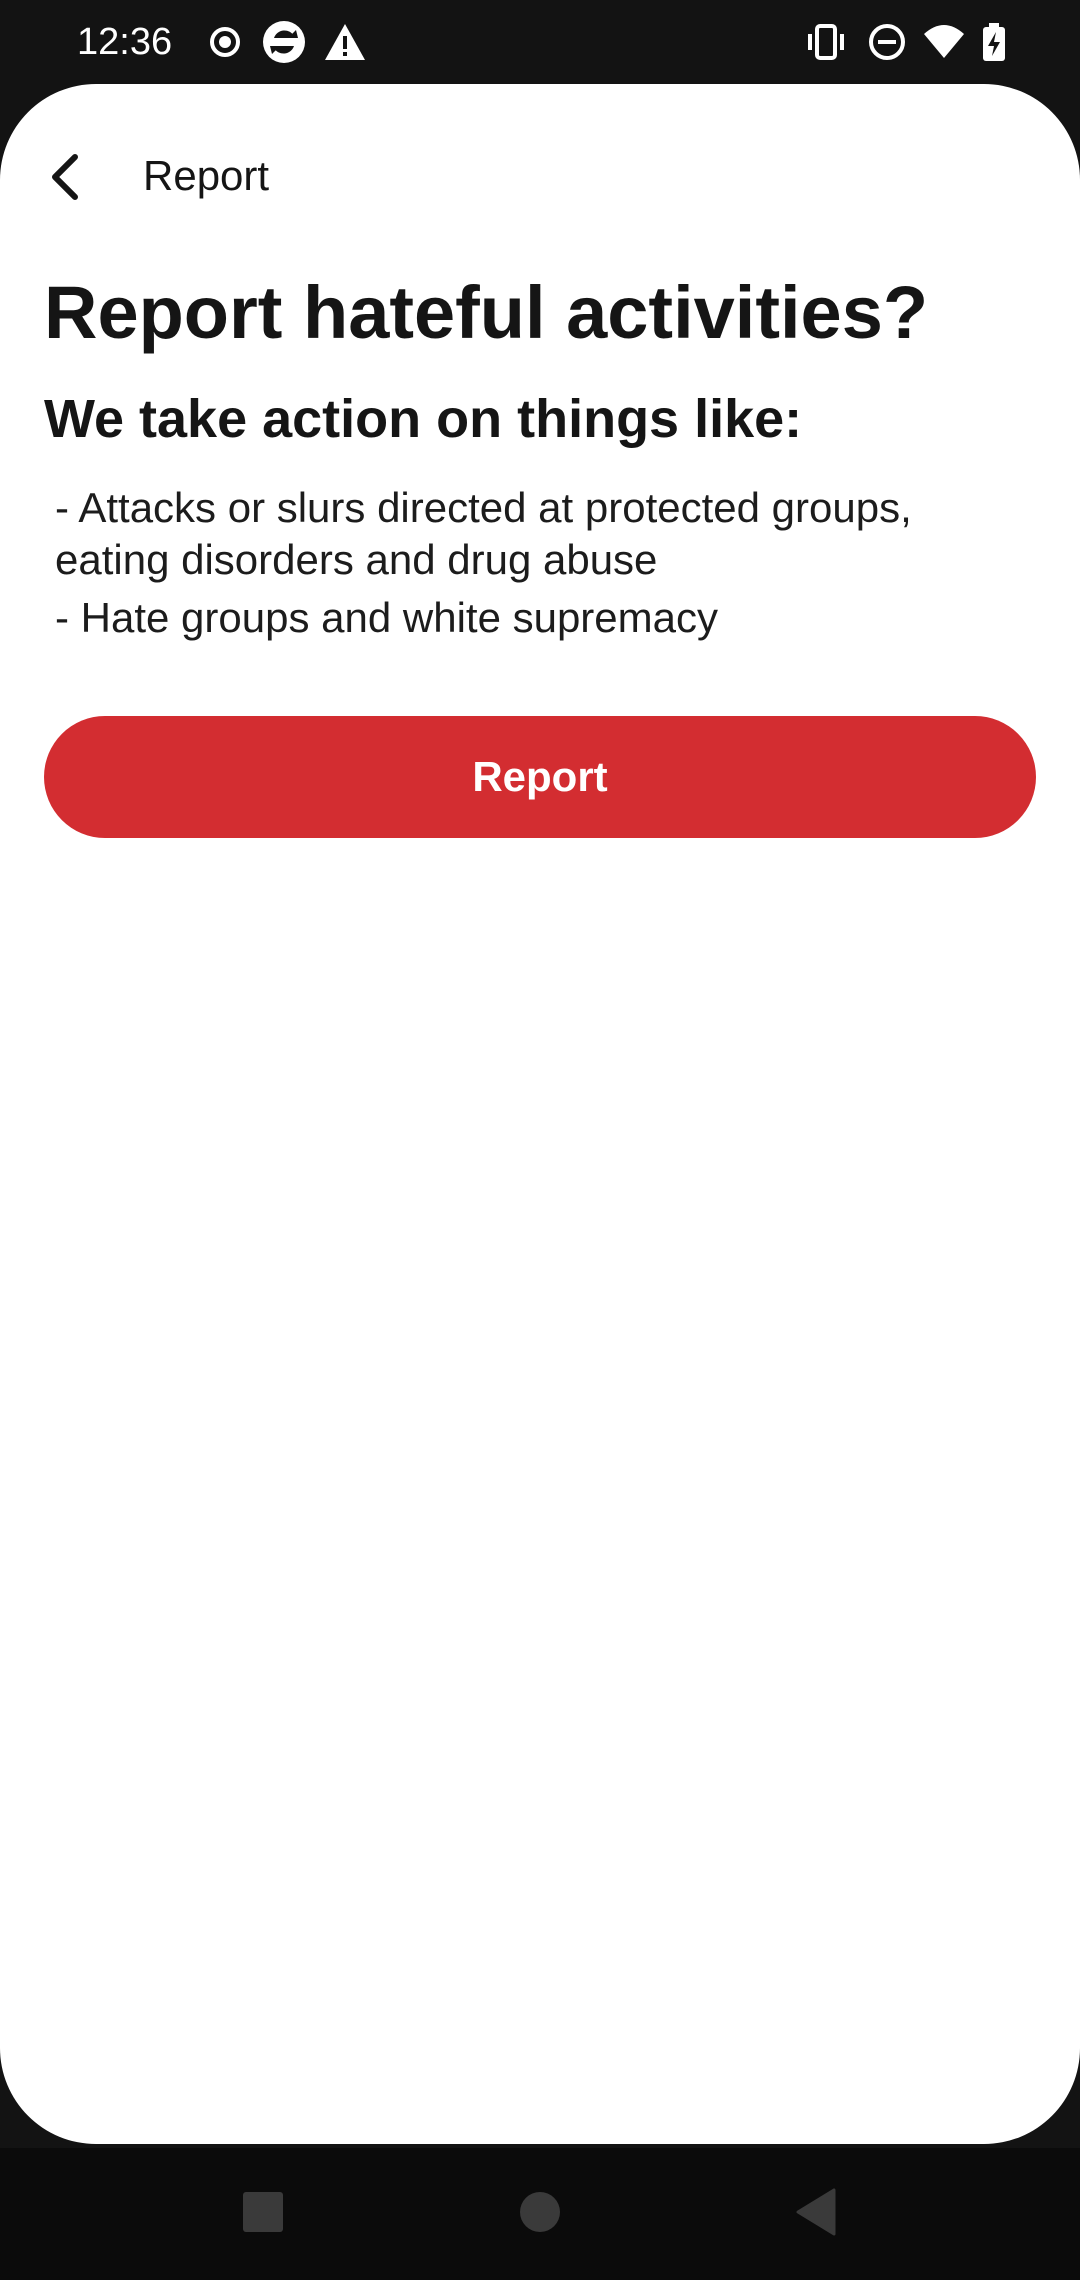 The image size is (1080, 2280). I want to click on vibrate-icon, so click(826, 42).